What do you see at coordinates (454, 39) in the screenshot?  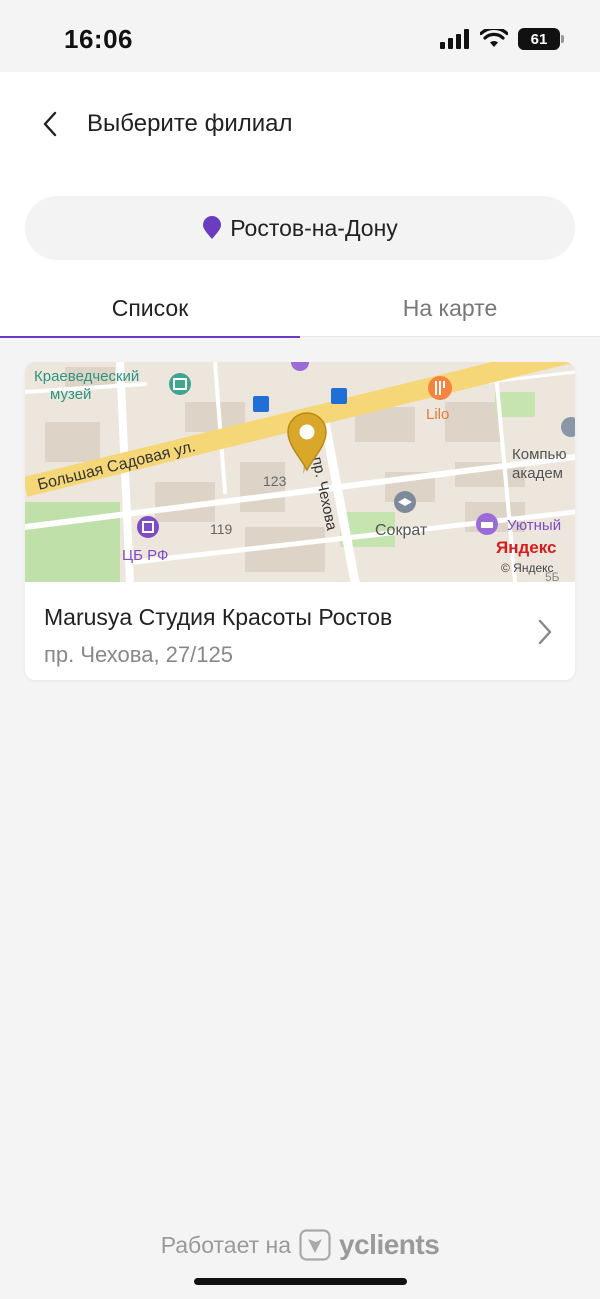 I see `signal-icon` at bounding box center [454, 39].